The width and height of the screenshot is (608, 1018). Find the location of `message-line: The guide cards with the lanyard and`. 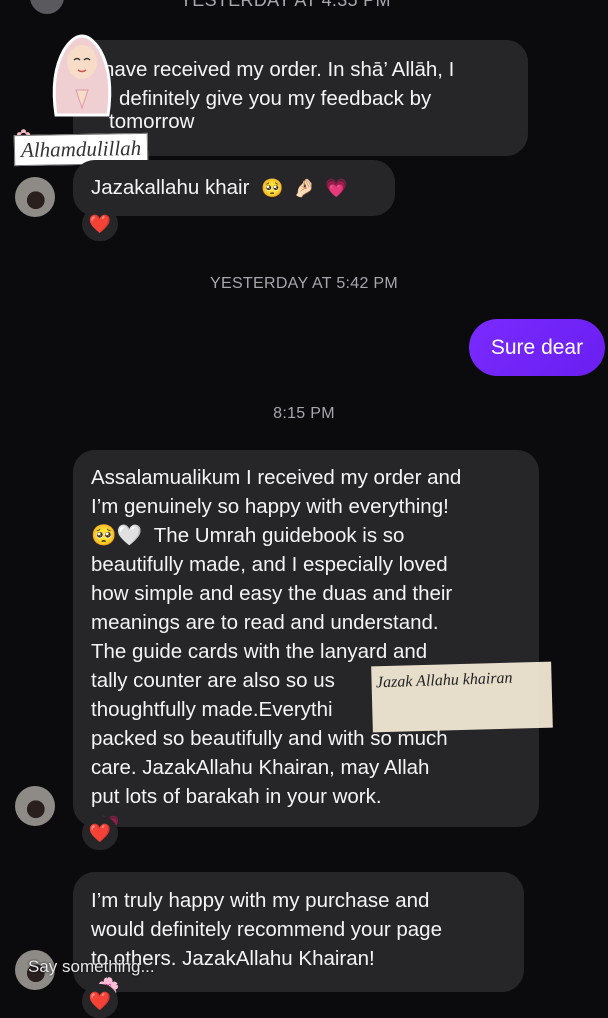

message-line: The guide cards with the lanyard and is located at coordinates (259, 651).